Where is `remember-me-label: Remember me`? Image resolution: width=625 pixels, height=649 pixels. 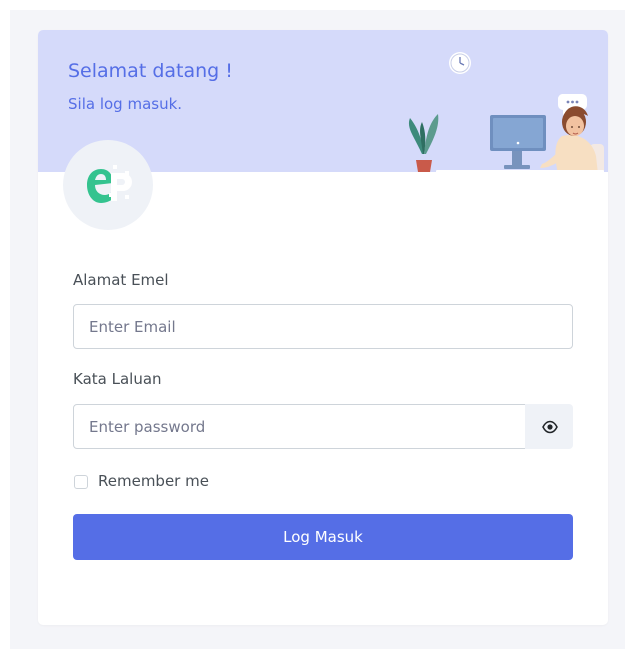
remember-me-label: Remember me is located at coordinates (153, 481).